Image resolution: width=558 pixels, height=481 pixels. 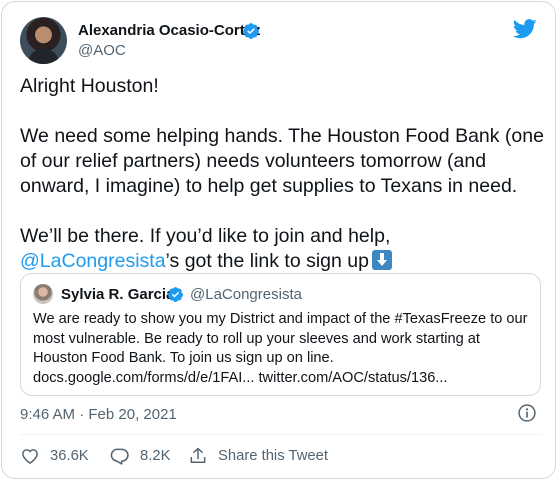 I want to click on share-icon, so click(x=198, y=455).